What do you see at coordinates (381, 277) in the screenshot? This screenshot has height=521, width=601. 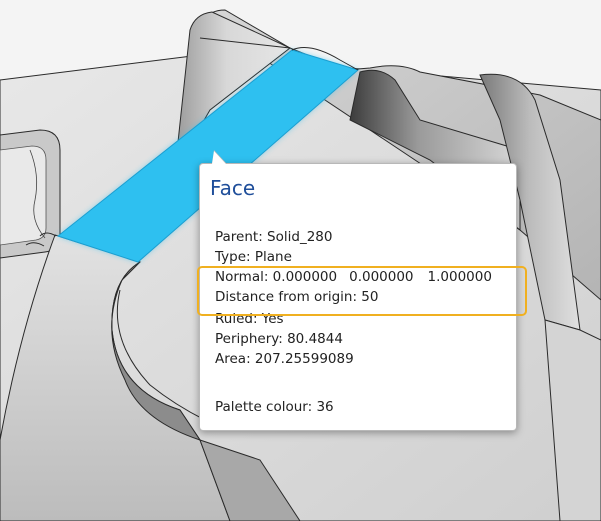 I see `normal-y-value: 0.000000` at bounding box center [381, 277].